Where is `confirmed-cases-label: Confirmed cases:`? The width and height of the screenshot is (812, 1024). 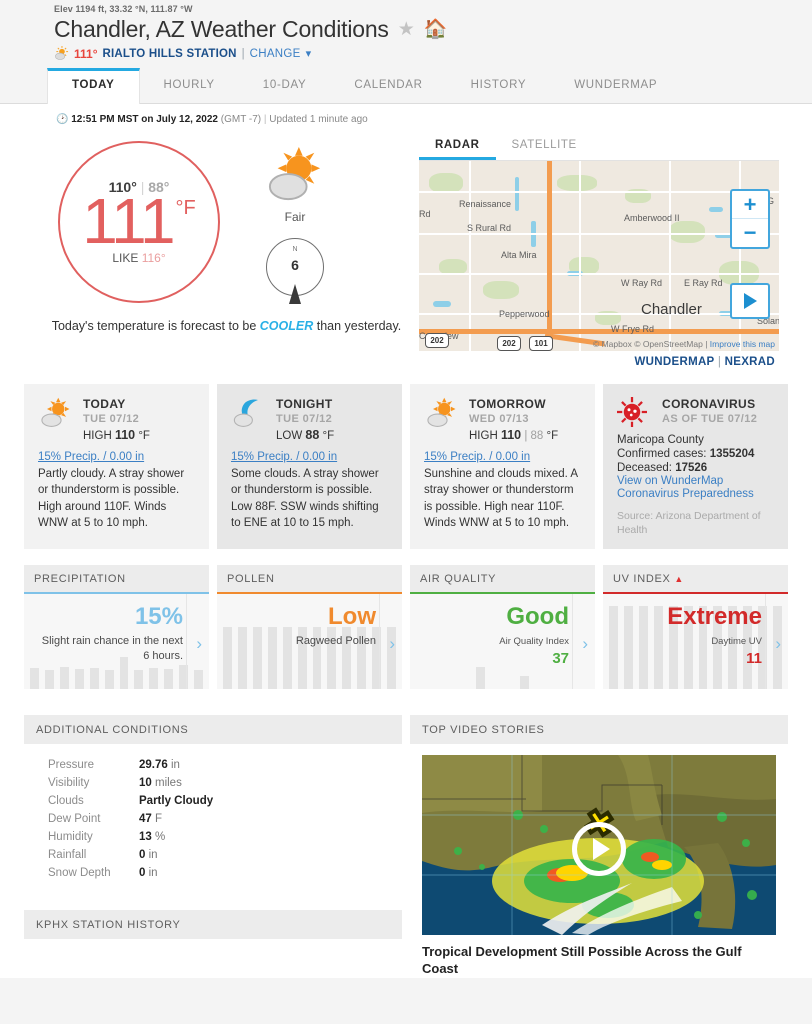
confirmed-cases-label: Confirmed cases: is located at coordinates (662, 454).